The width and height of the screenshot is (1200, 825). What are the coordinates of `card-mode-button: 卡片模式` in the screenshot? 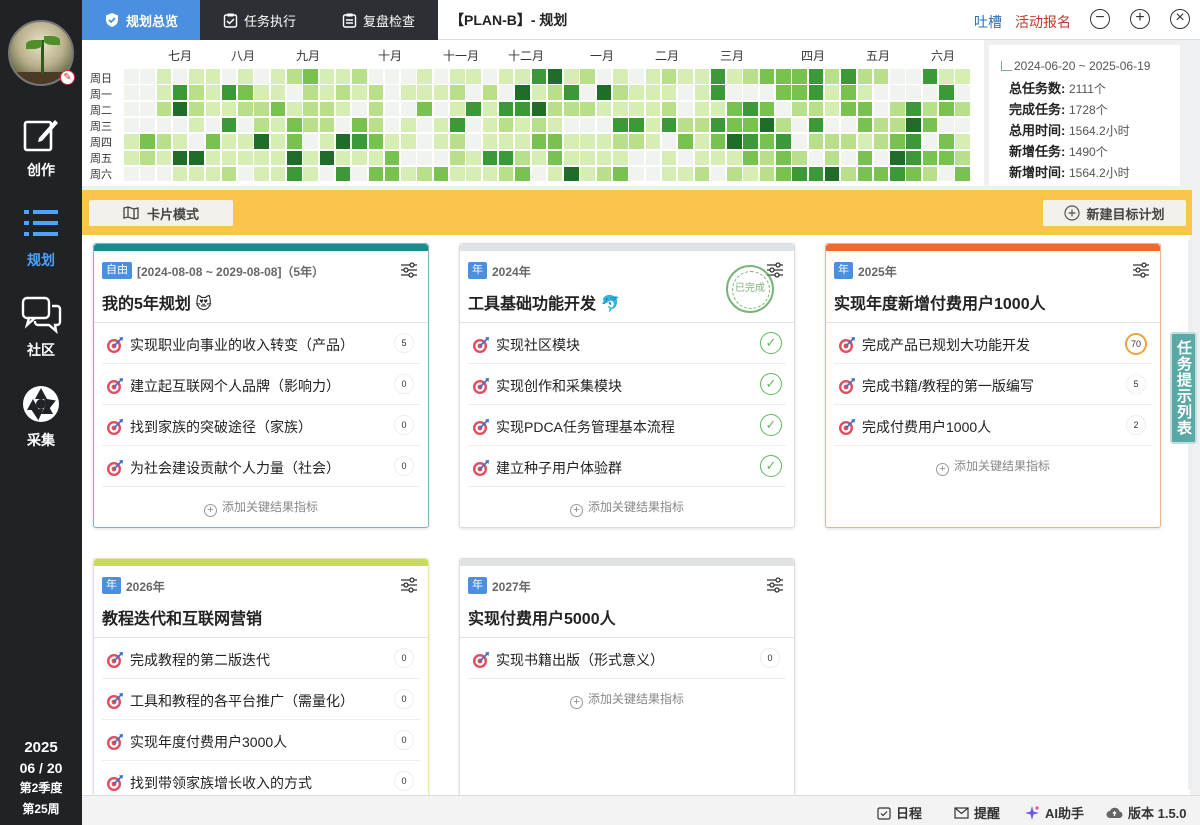 It's located at (161, 213).